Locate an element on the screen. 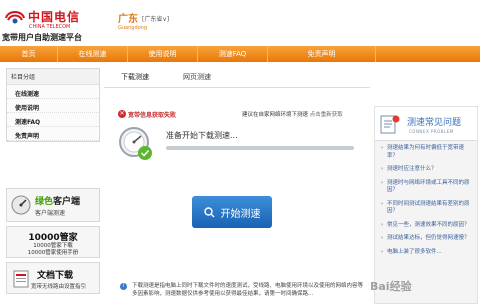  nav-instructions: 使用说明 is located at coordinates (163, 54).